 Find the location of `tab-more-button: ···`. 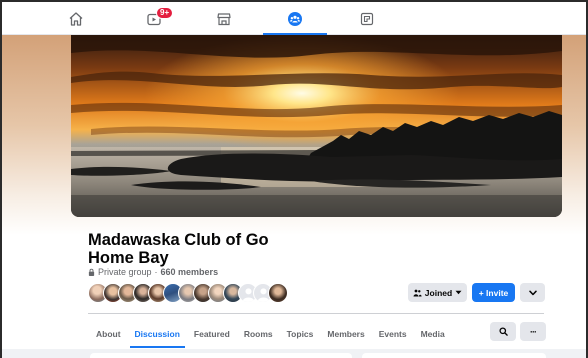

tab-more-button: ··· is located at coordinates (533, 331).